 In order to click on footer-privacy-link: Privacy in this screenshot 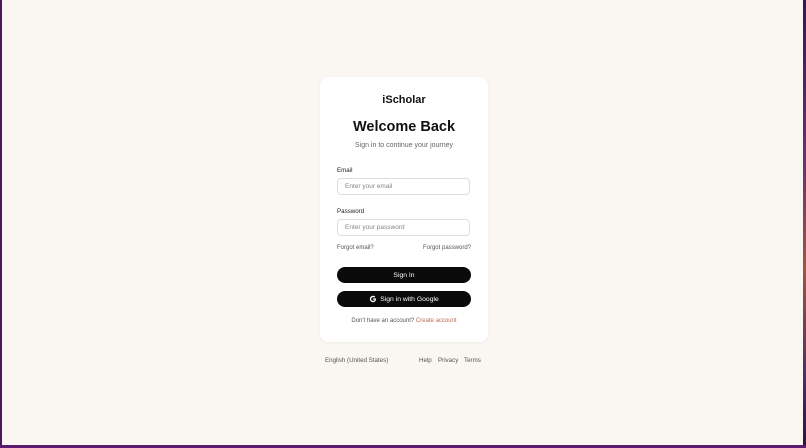, I will do `click(448, 360)`.